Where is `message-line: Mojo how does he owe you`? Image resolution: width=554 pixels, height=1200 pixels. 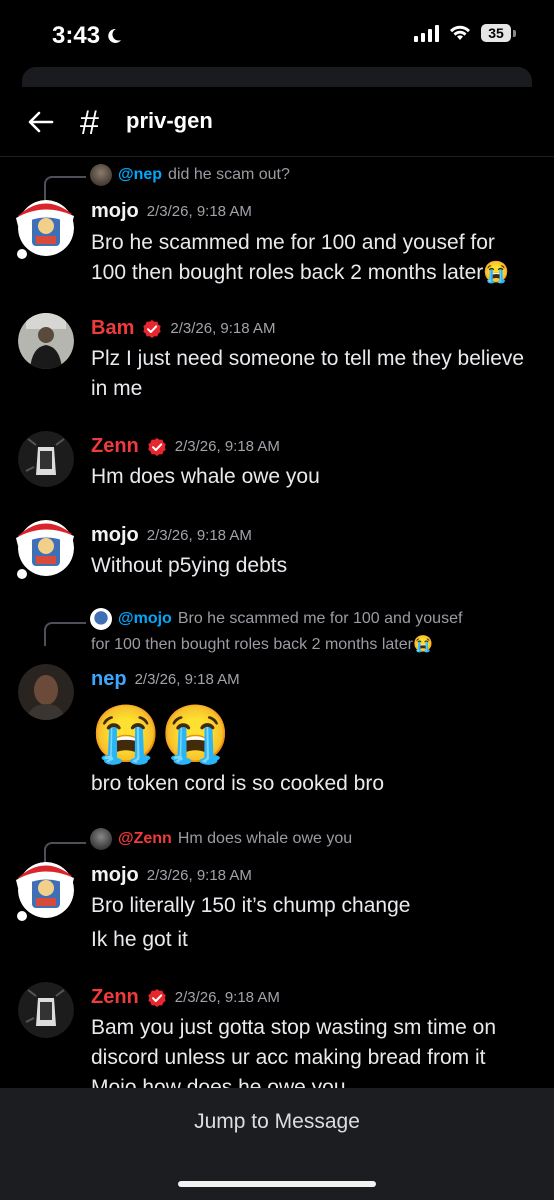 message-line: Mojo how does he owe you is located at coordinates (218, 1082).